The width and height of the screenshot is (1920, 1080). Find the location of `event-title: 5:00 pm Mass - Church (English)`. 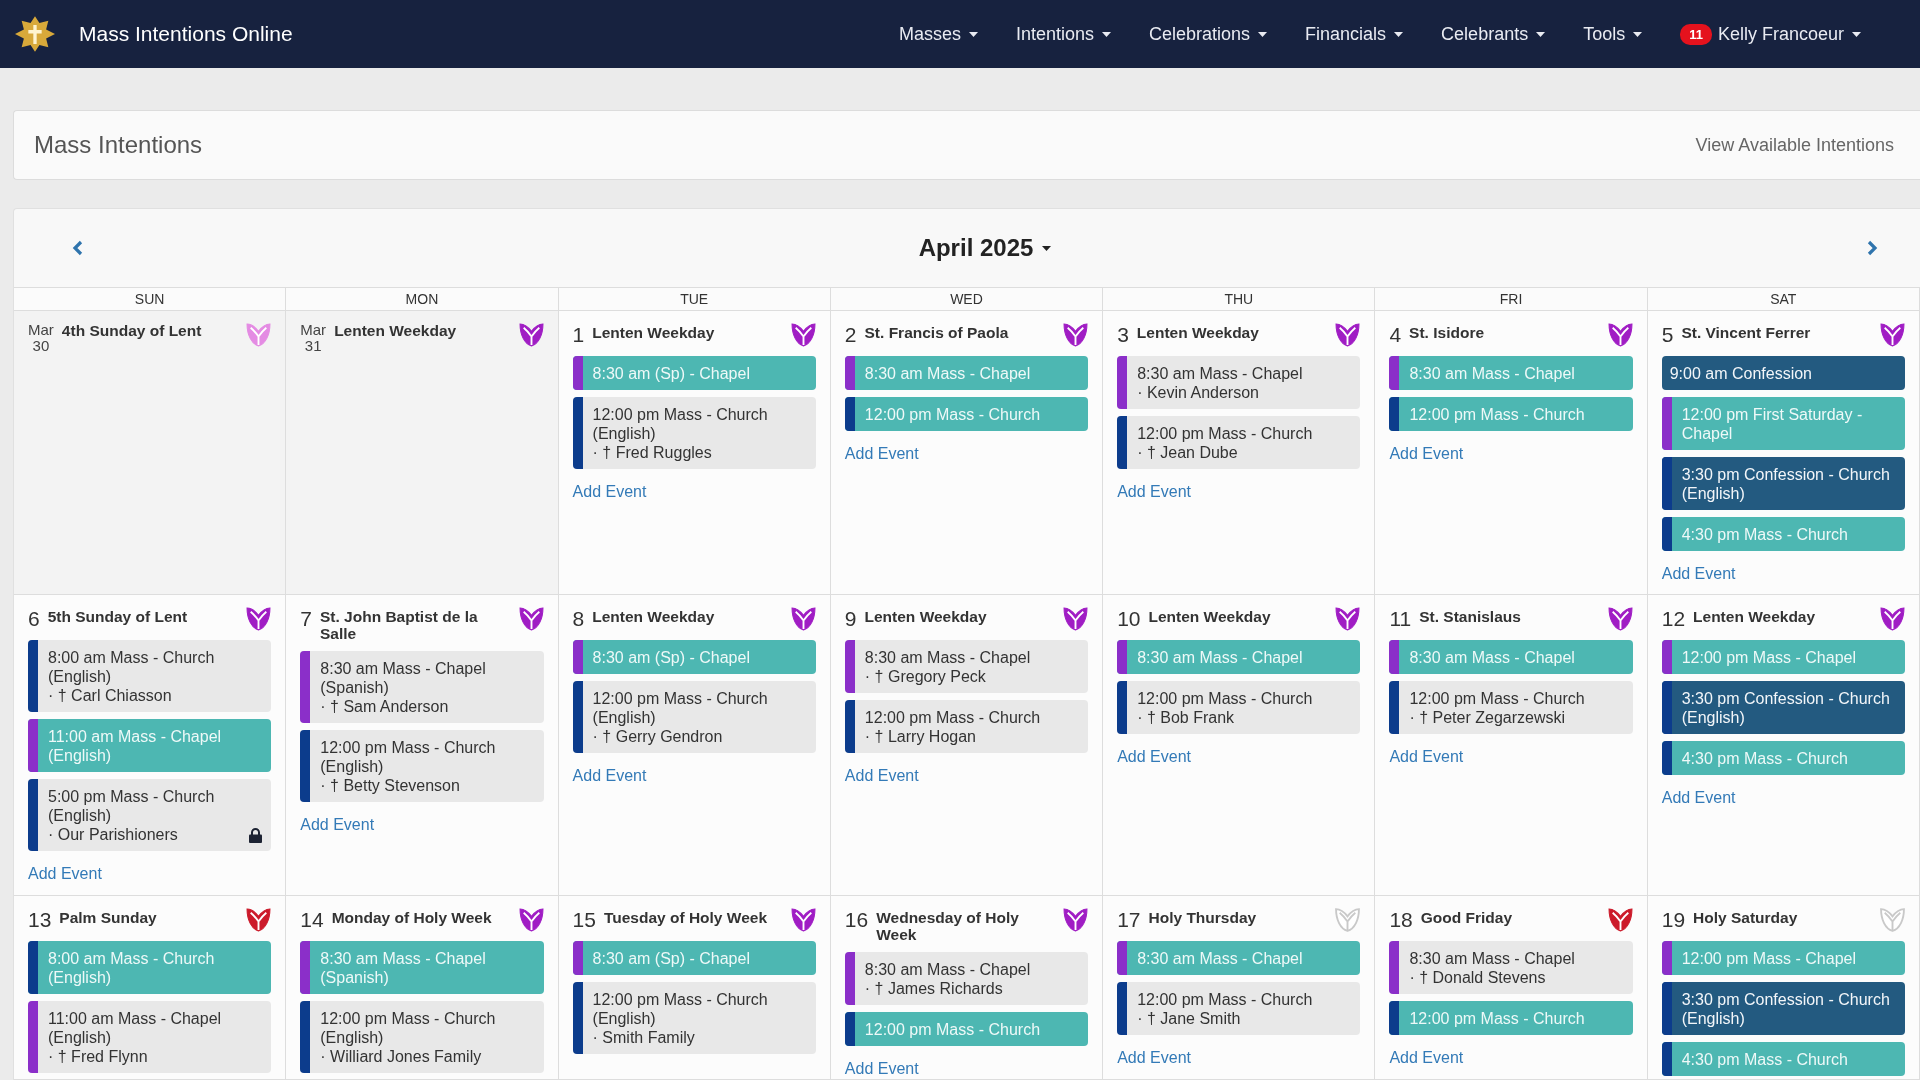

event-title: 5:00 pm Mass - Church (English) is located at coordinates (132, 805).